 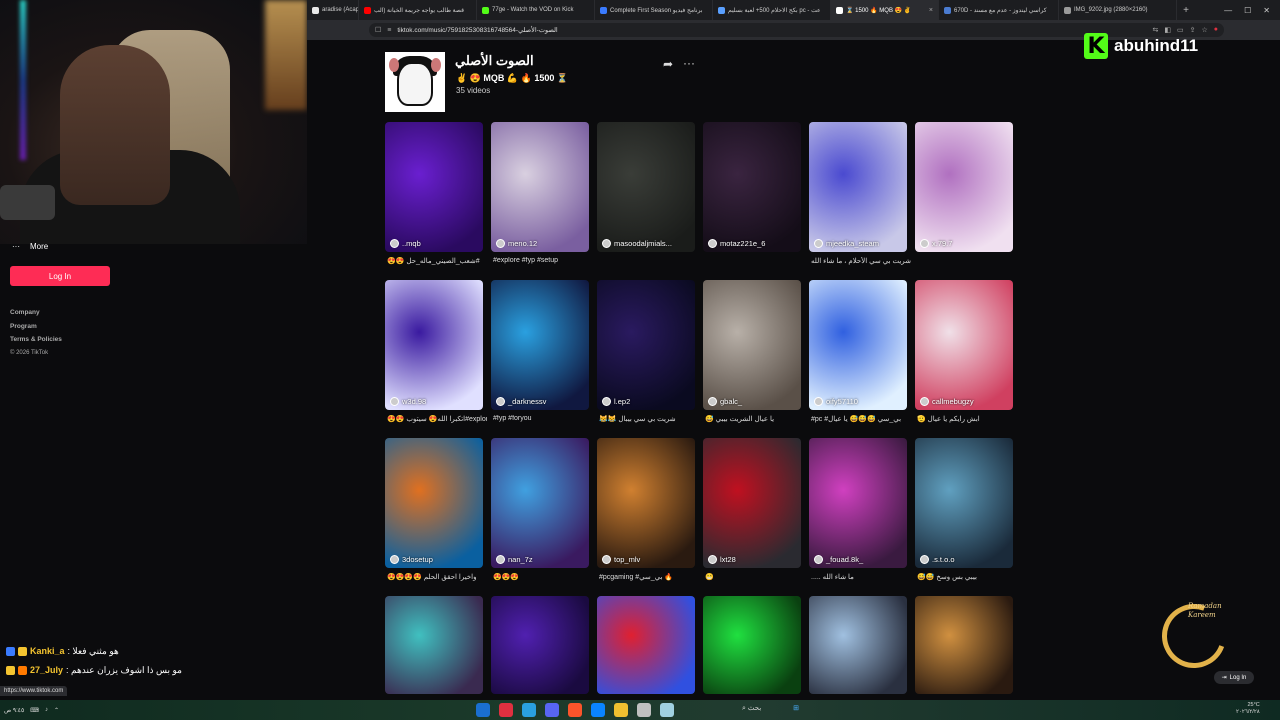 What do you see at coordinates (861, 578) in the screenshot?
I see `video-caption: ..... ما شاء الله` at bounding box center [861, 578].